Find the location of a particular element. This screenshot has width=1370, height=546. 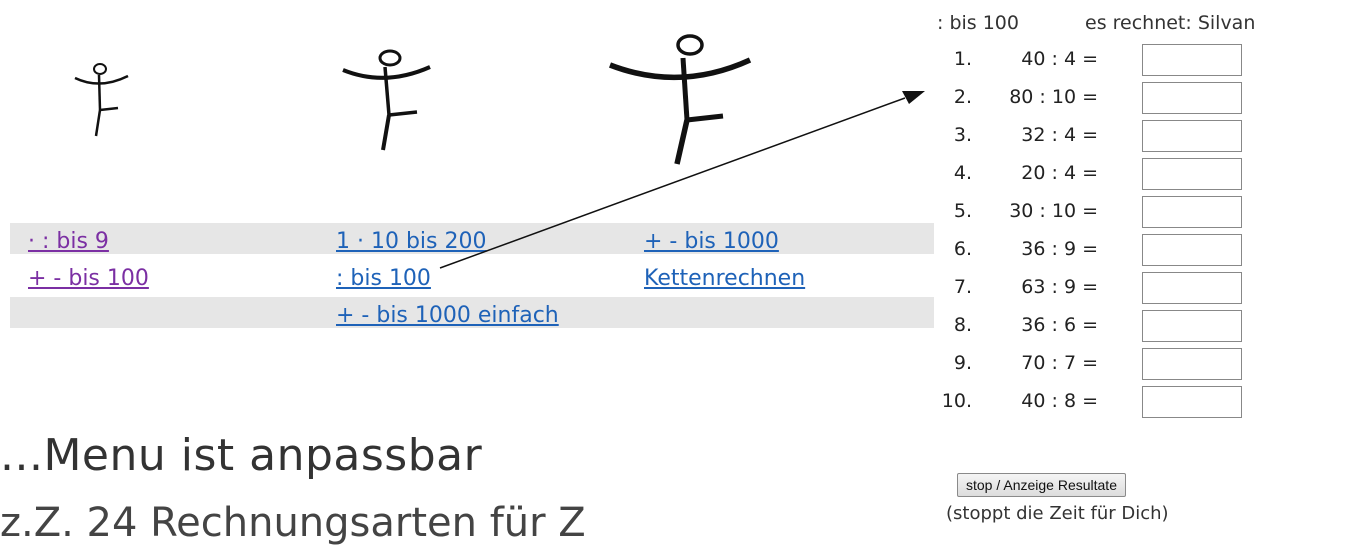

quiz-row: 5. 30 : 10 = is located at coordinates (1150, 212).